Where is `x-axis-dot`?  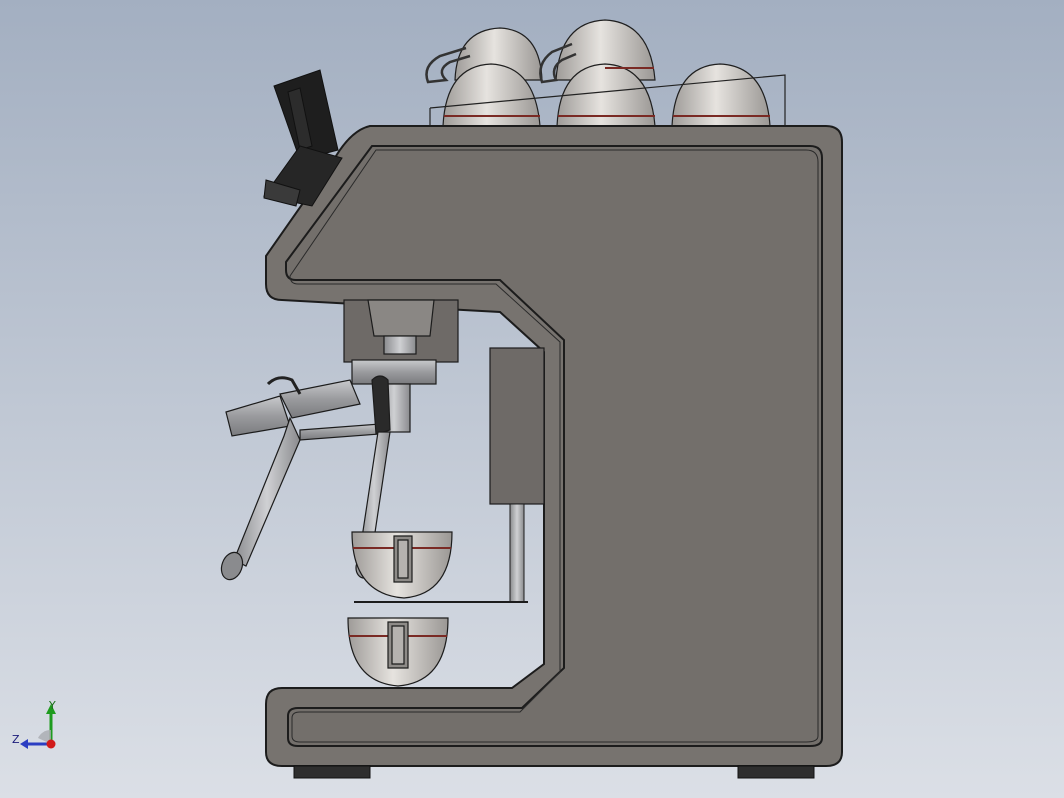 x-axis-dot is located at coordinates (51, 744).